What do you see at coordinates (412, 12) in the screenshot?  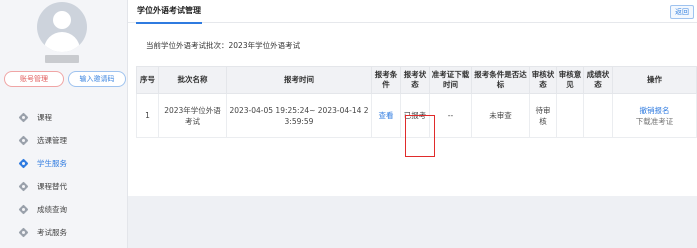 I see `main-header: 学位外语考试管理 返回` at bounding box center [412, 12].